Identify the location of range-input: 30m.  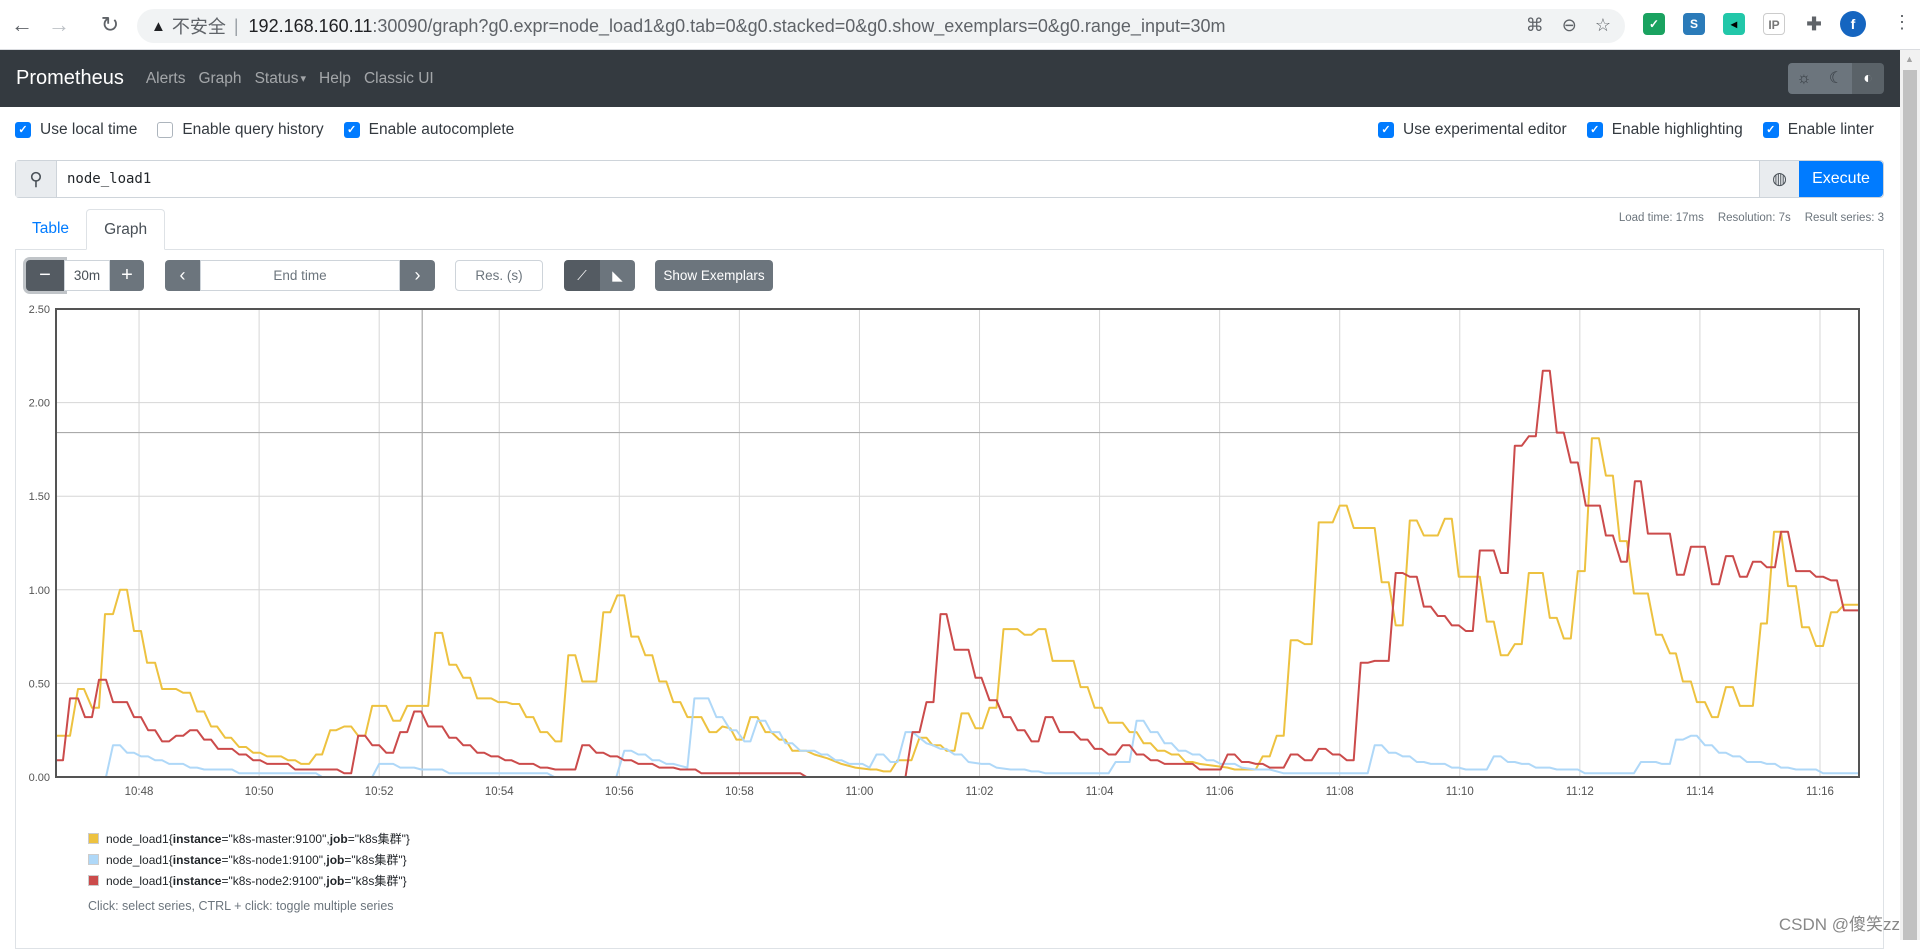
(87, 275).